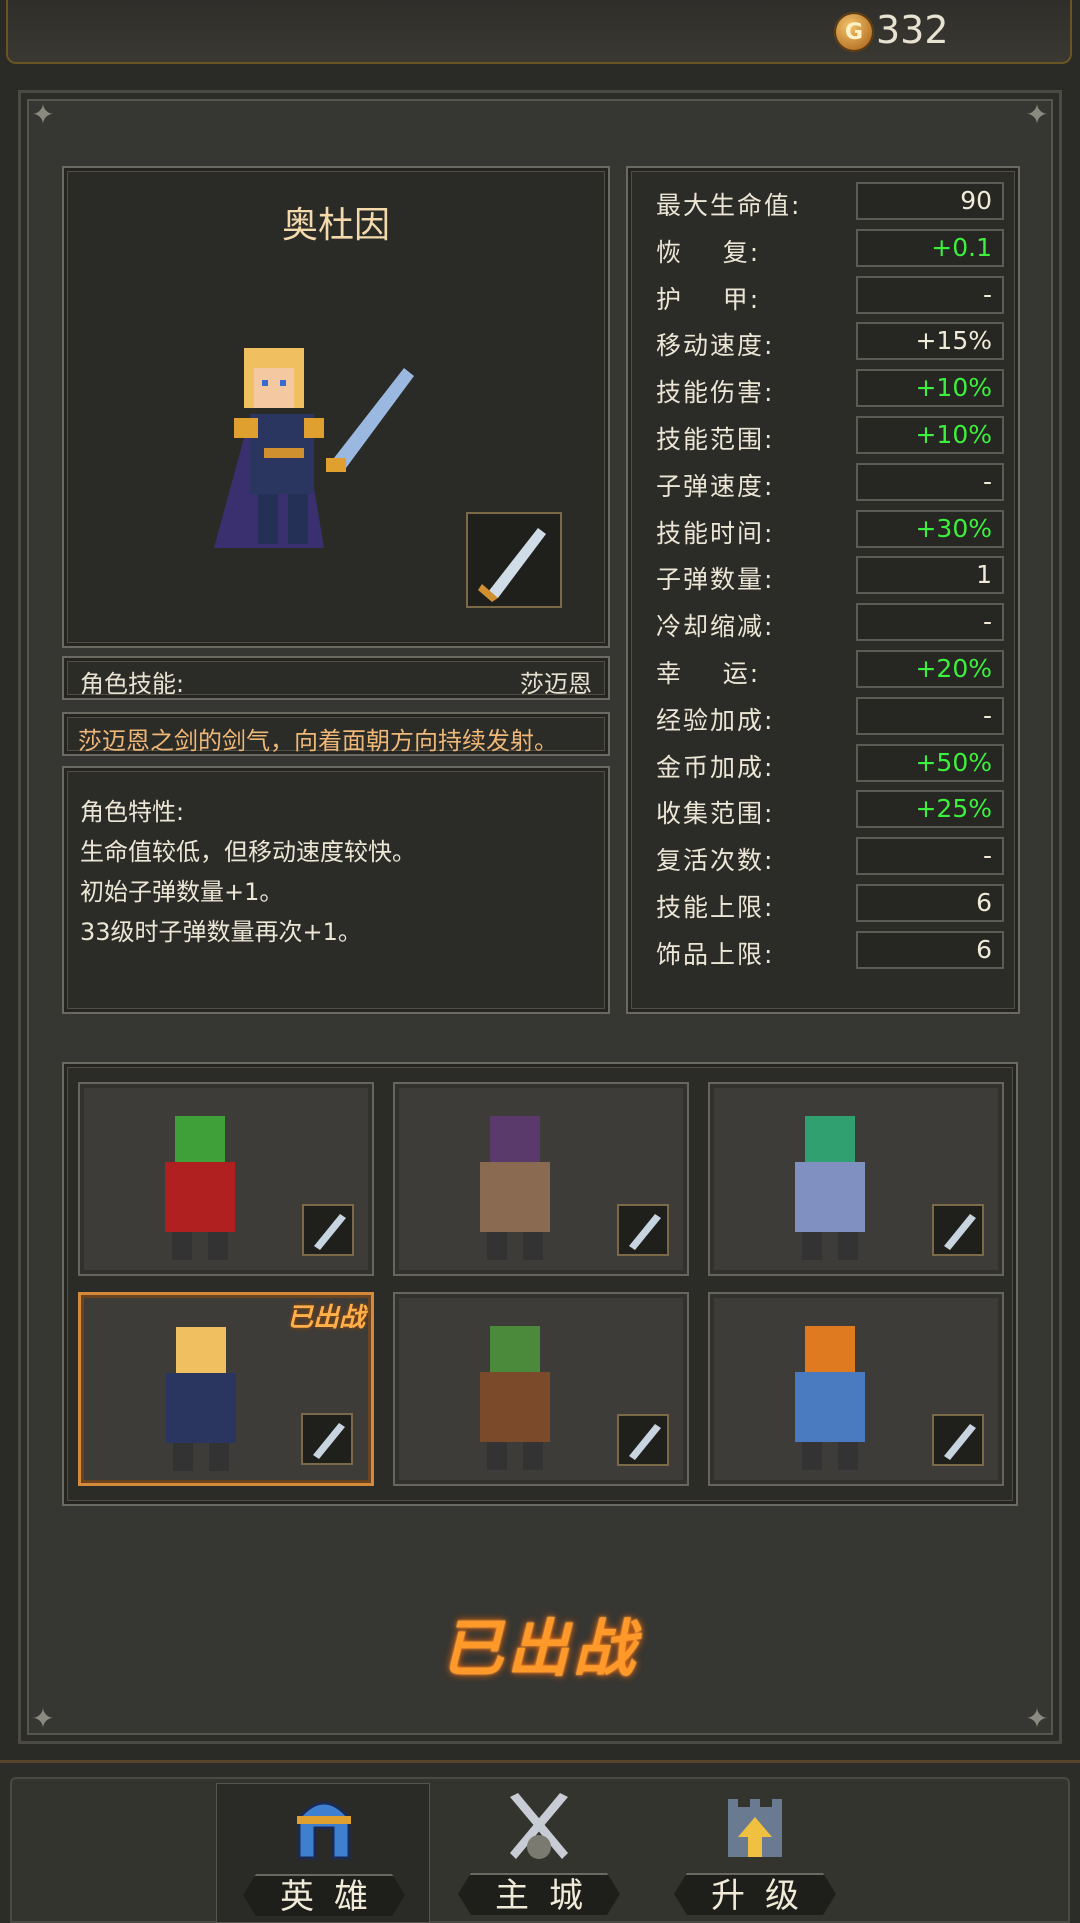  Describe the element at coordinates (248, 852) in the screenshot. I see `trait-line: 生命值较低，但移动速度较快。` at that location.